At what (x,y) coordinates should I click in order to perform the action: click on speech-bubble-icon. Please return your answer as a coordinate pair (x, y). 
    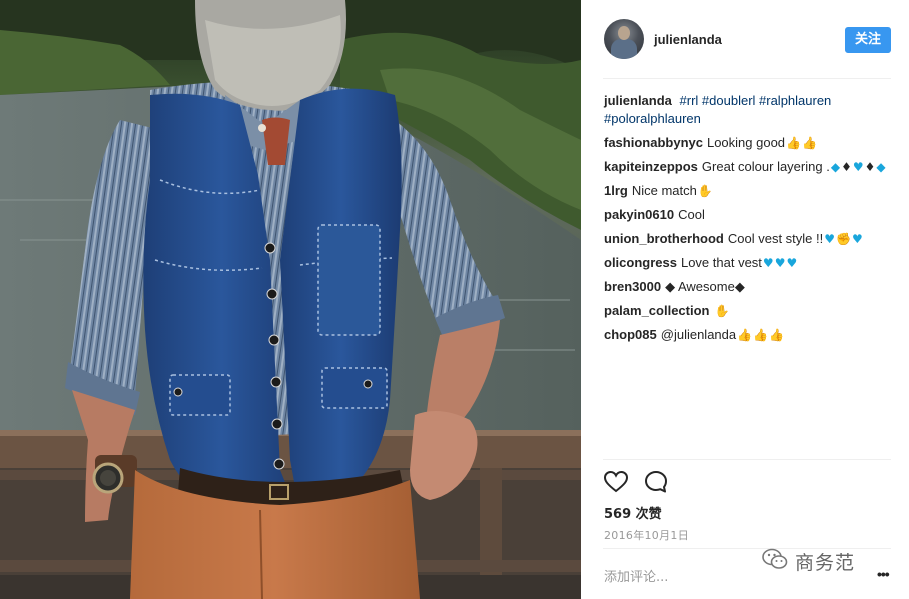
    Looking at the image, I should click on (656, 482).